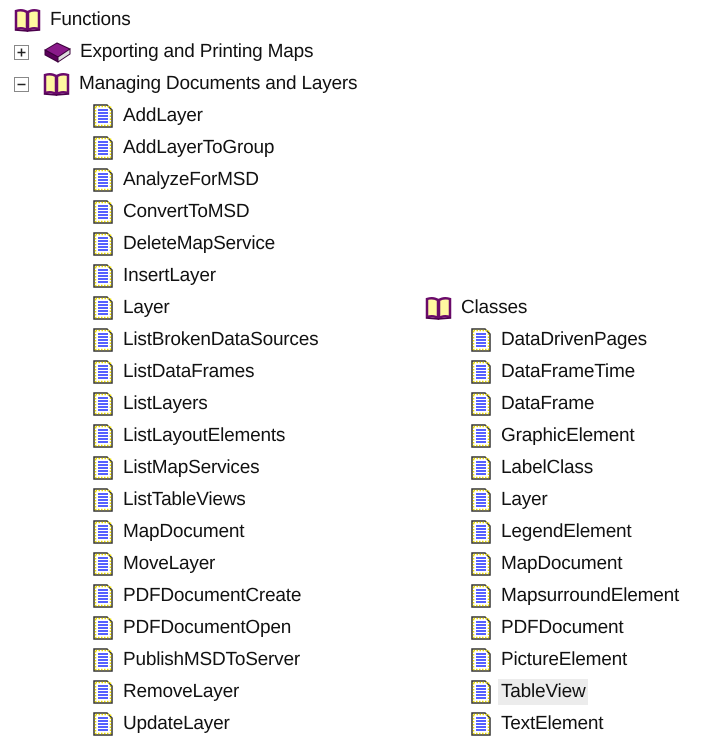 Image resolution: width=706 pixels, height=742 pixels. What do you see at coordinates (568, 436) in the screenshot?
I see `tree-item: GraphicElement` at bounding box center [568, 436].